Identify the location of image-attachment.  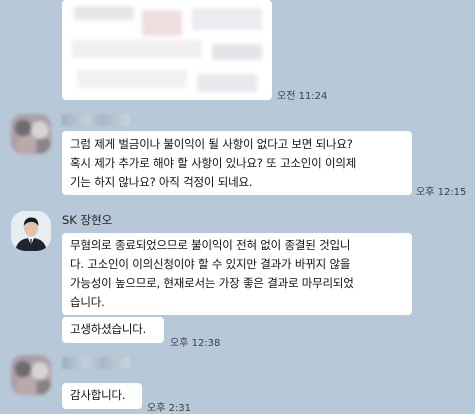
(167, 50).